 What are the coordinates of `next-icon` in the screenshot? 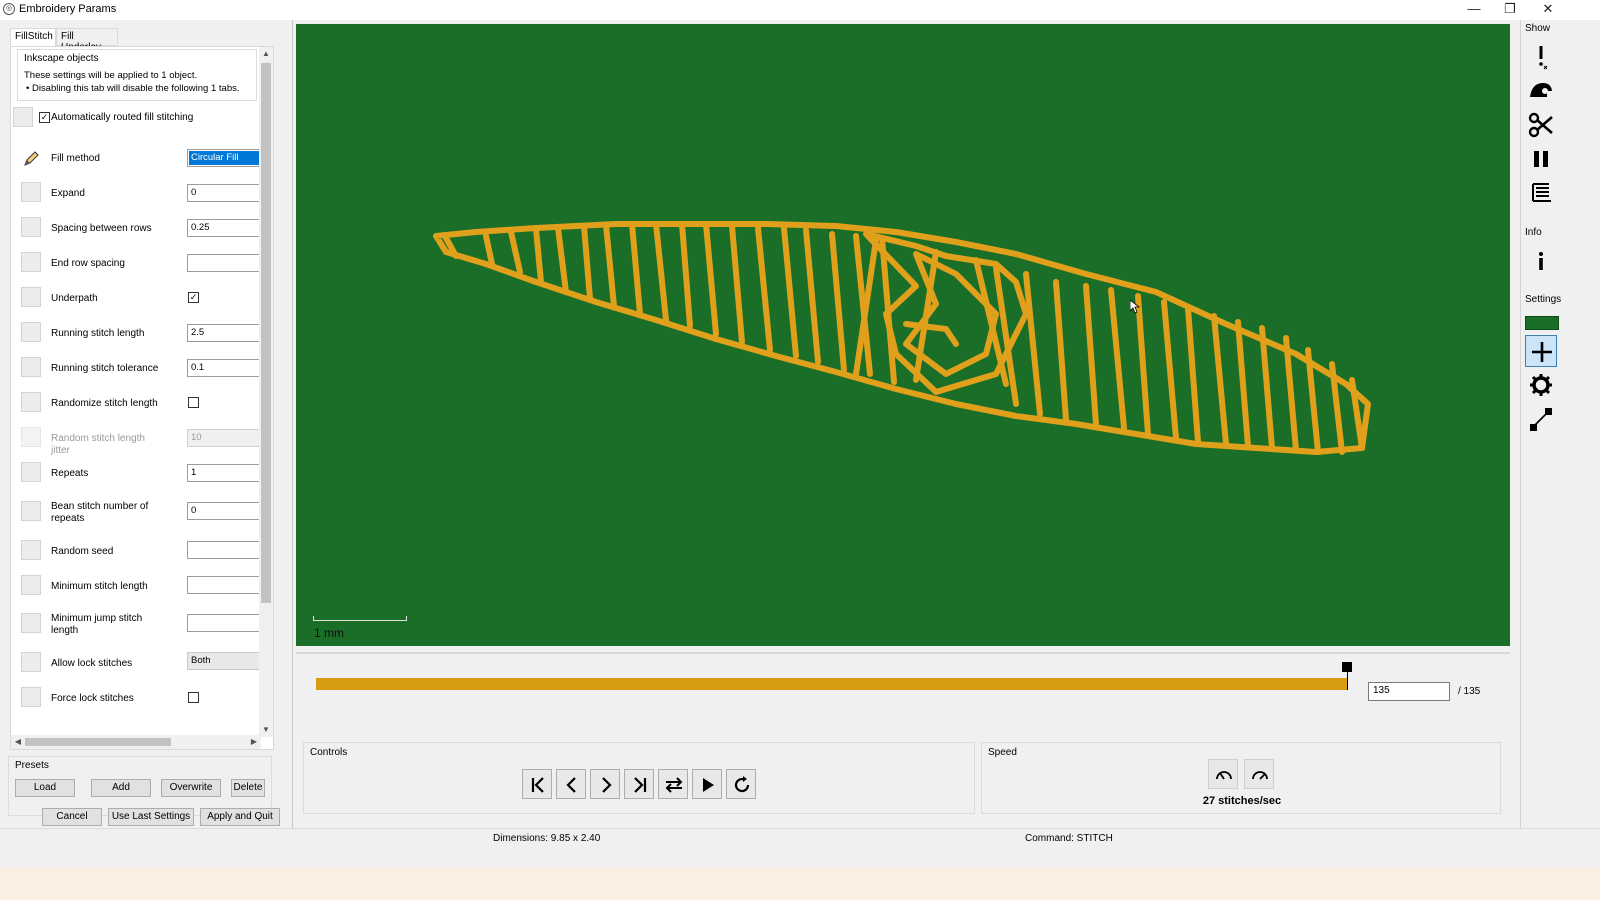 It's located at (605, 784).